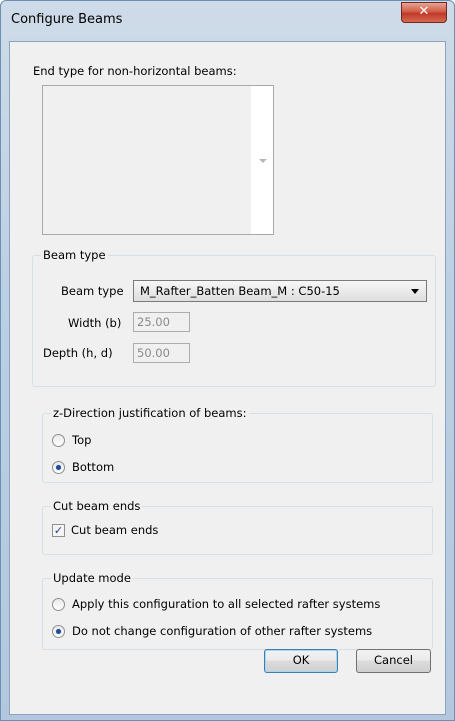 Image resolution: width=455 pixels, height=721 pixels. I want to click on do-not-change-radio, so click(58, 631).